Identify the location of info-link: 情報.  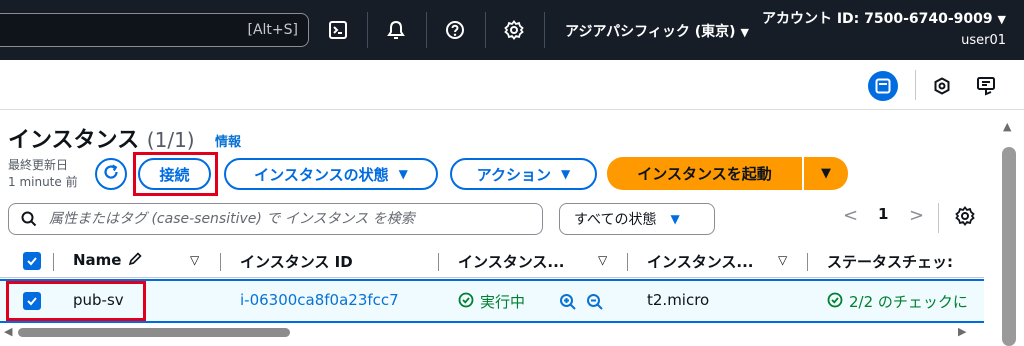
(228, 140).